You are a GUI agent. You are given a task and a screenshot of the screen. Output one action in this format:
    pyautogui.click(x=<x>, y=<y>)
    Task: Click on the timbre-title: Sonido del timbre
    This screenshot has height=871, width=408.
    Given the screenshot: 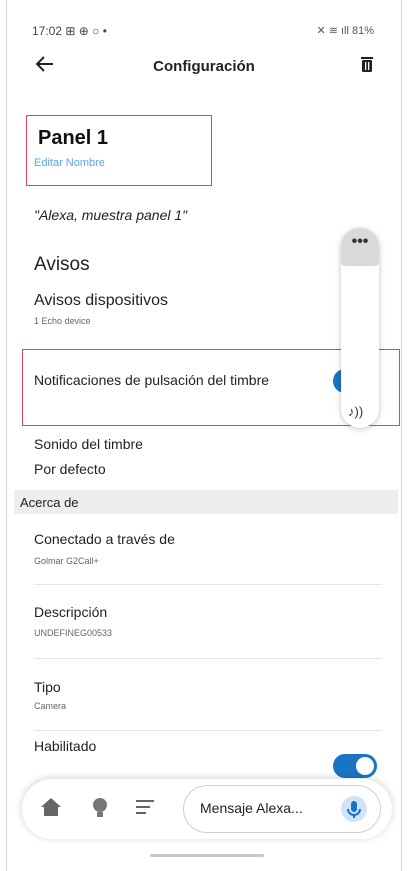 What is the action you would take?
    pyautogui.click(x=88, y=444)
    